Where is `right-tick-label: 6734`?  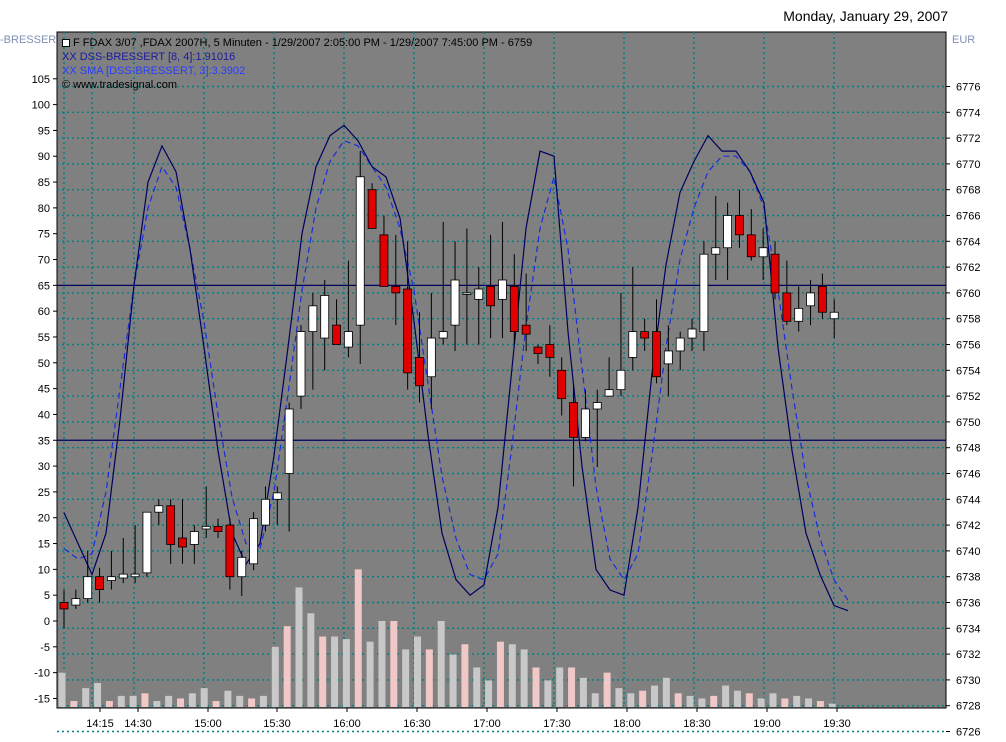
right-tick-label: 6734 is located at coordinates (968, 629).